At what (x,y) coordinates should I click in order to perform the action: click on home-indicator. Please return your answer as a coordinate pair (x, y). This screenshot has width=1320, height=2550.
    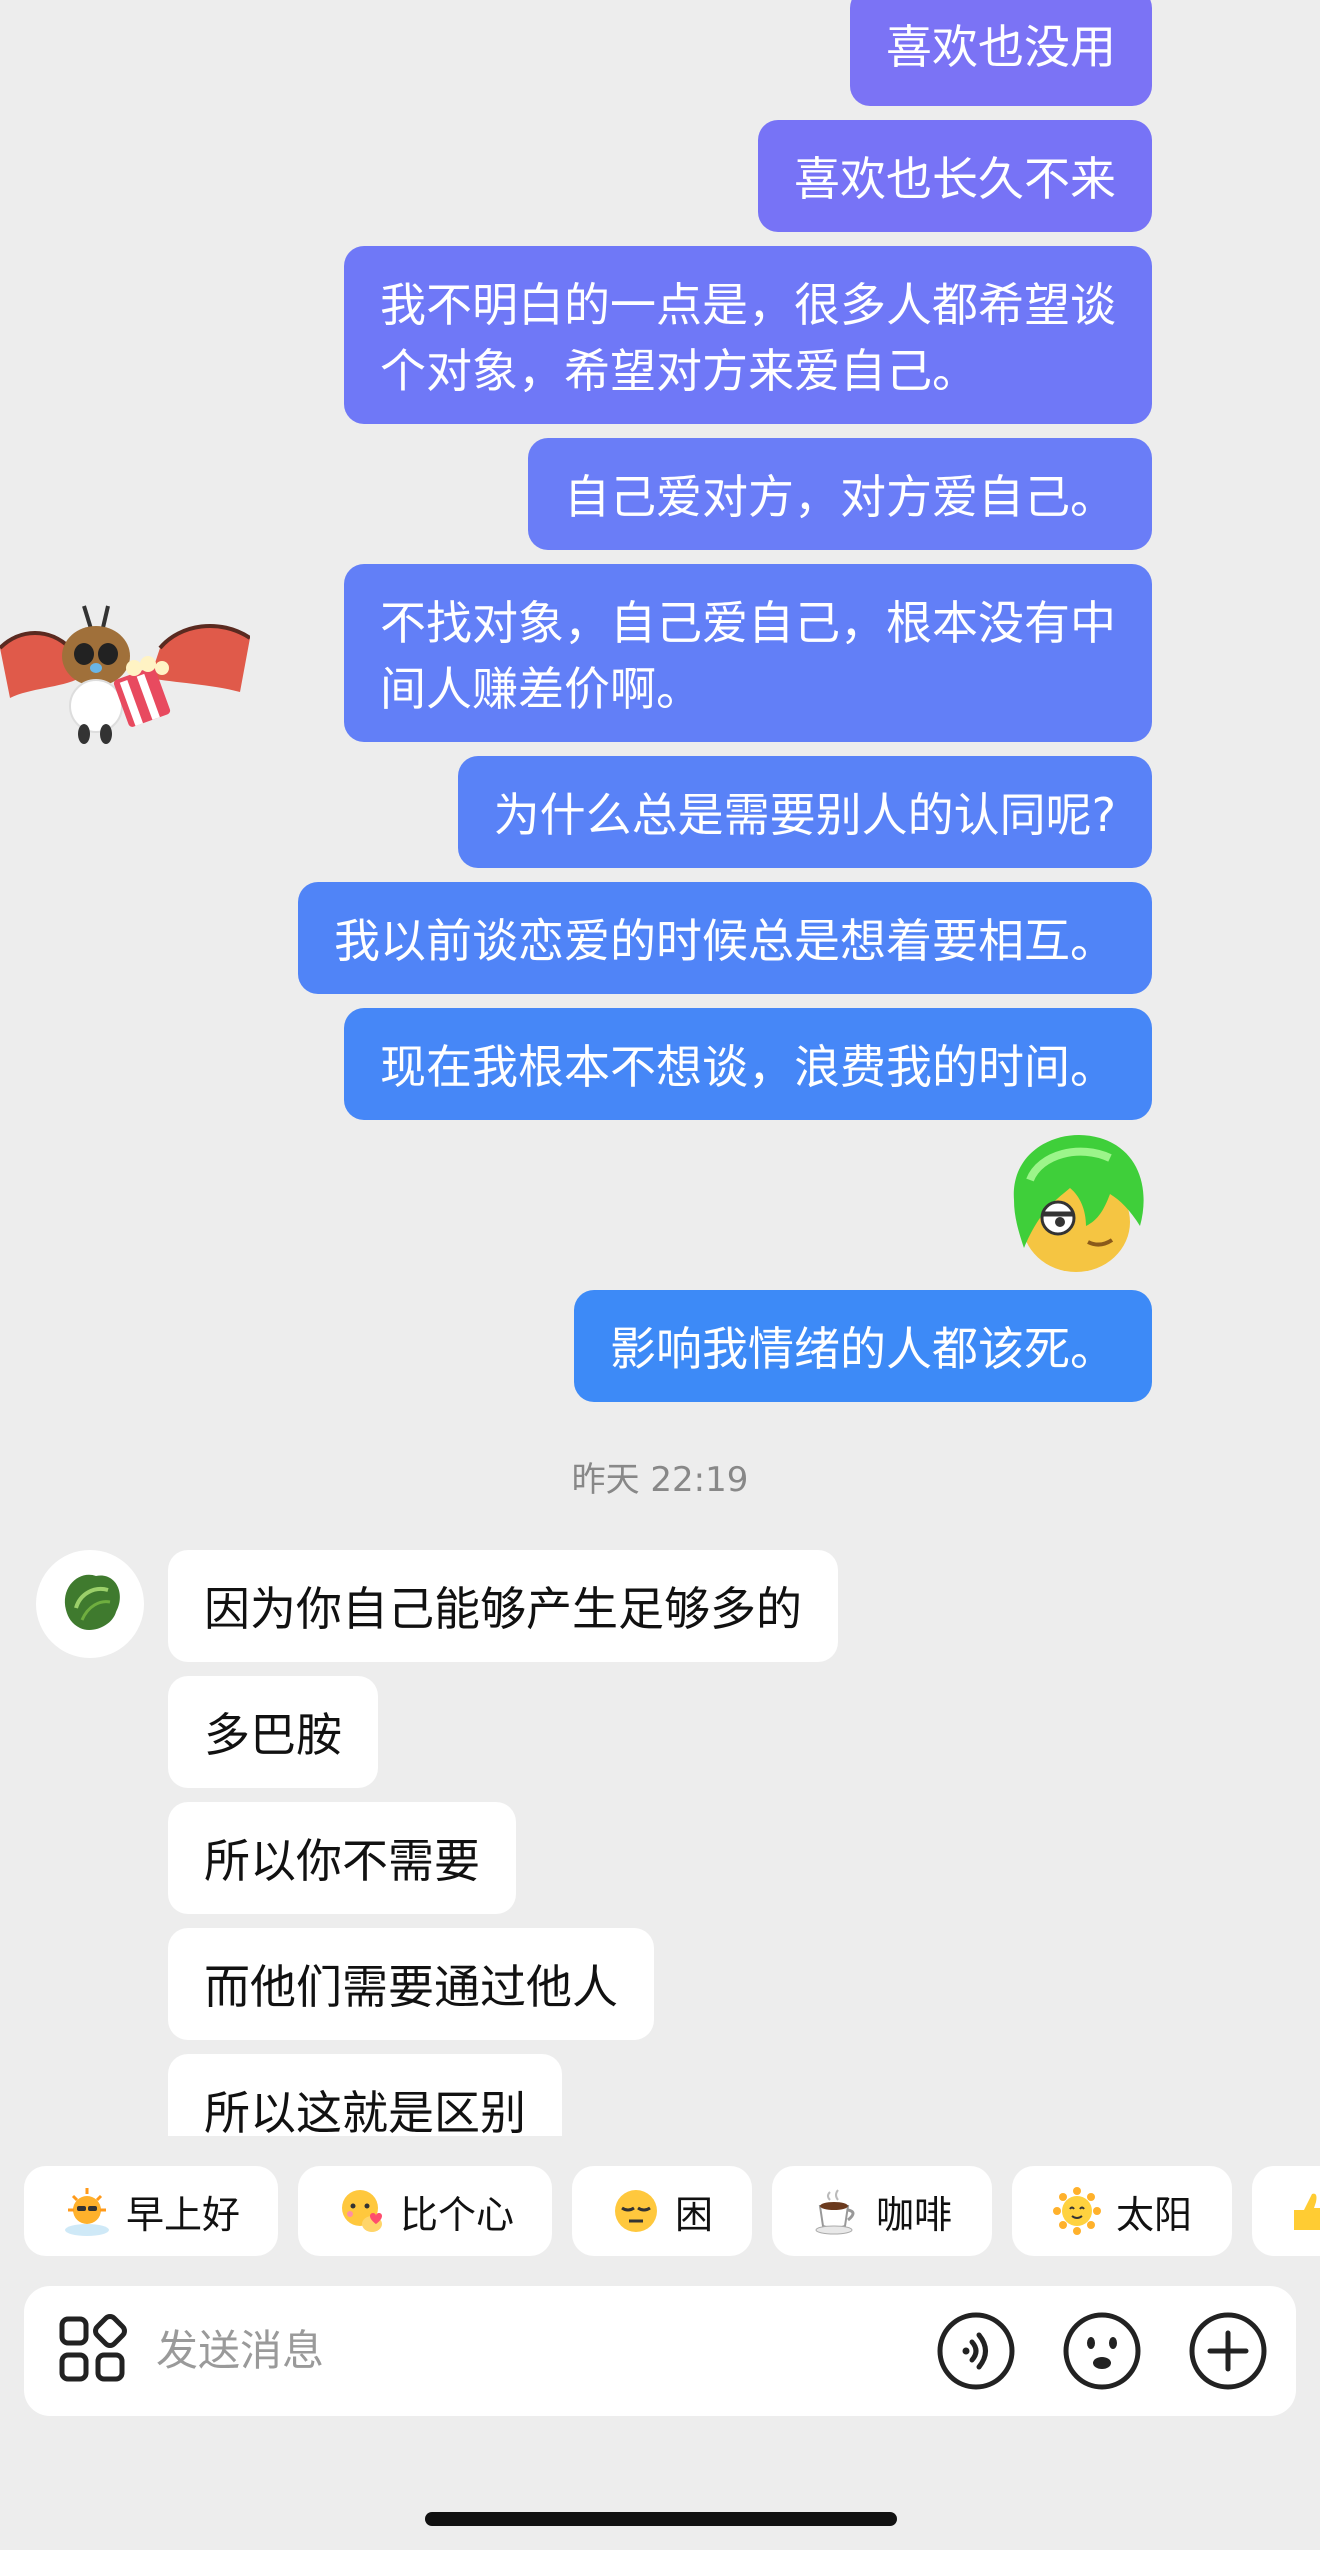
    Looking at the image, I should click on (661, 2519).